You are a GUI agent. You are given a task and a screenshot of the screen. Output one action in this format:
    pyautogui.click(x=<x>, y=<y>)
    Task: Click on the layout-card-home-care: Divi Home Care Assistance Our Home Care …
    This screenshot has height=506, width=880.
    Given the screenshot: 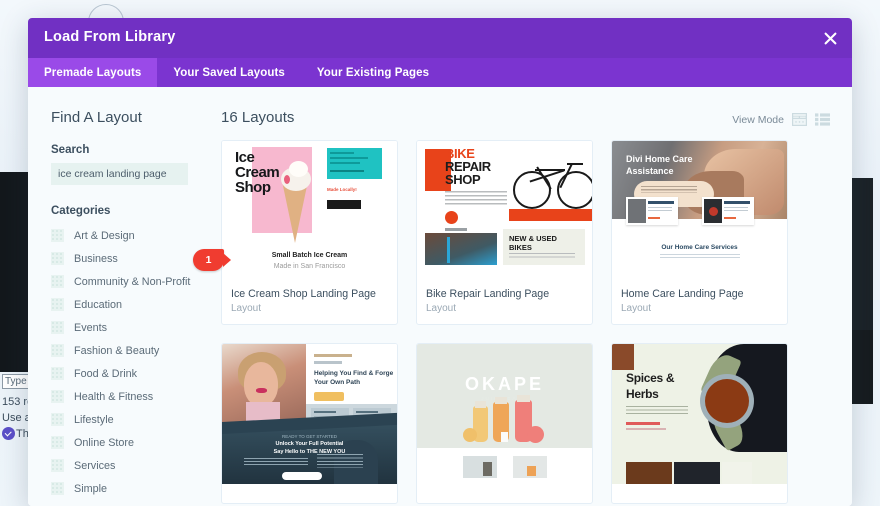 What is the action you would take?
    pyautogui.click(x=699, y=232)
    